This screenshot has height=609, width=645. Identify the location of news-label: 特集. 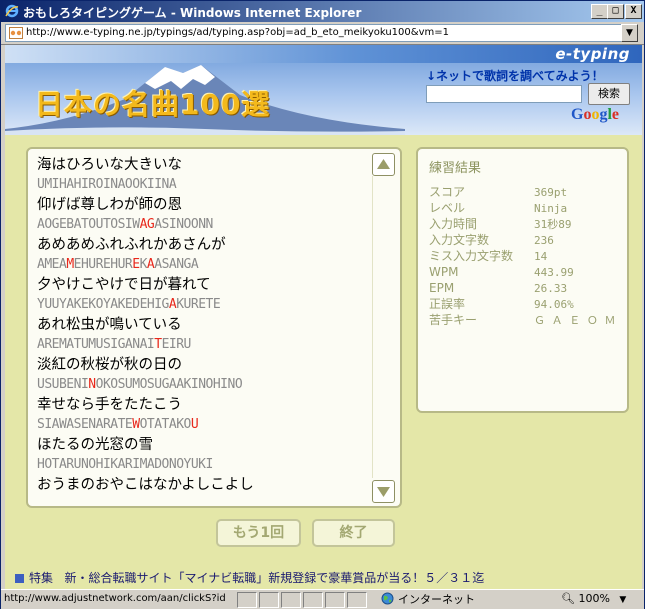
(41, 578).